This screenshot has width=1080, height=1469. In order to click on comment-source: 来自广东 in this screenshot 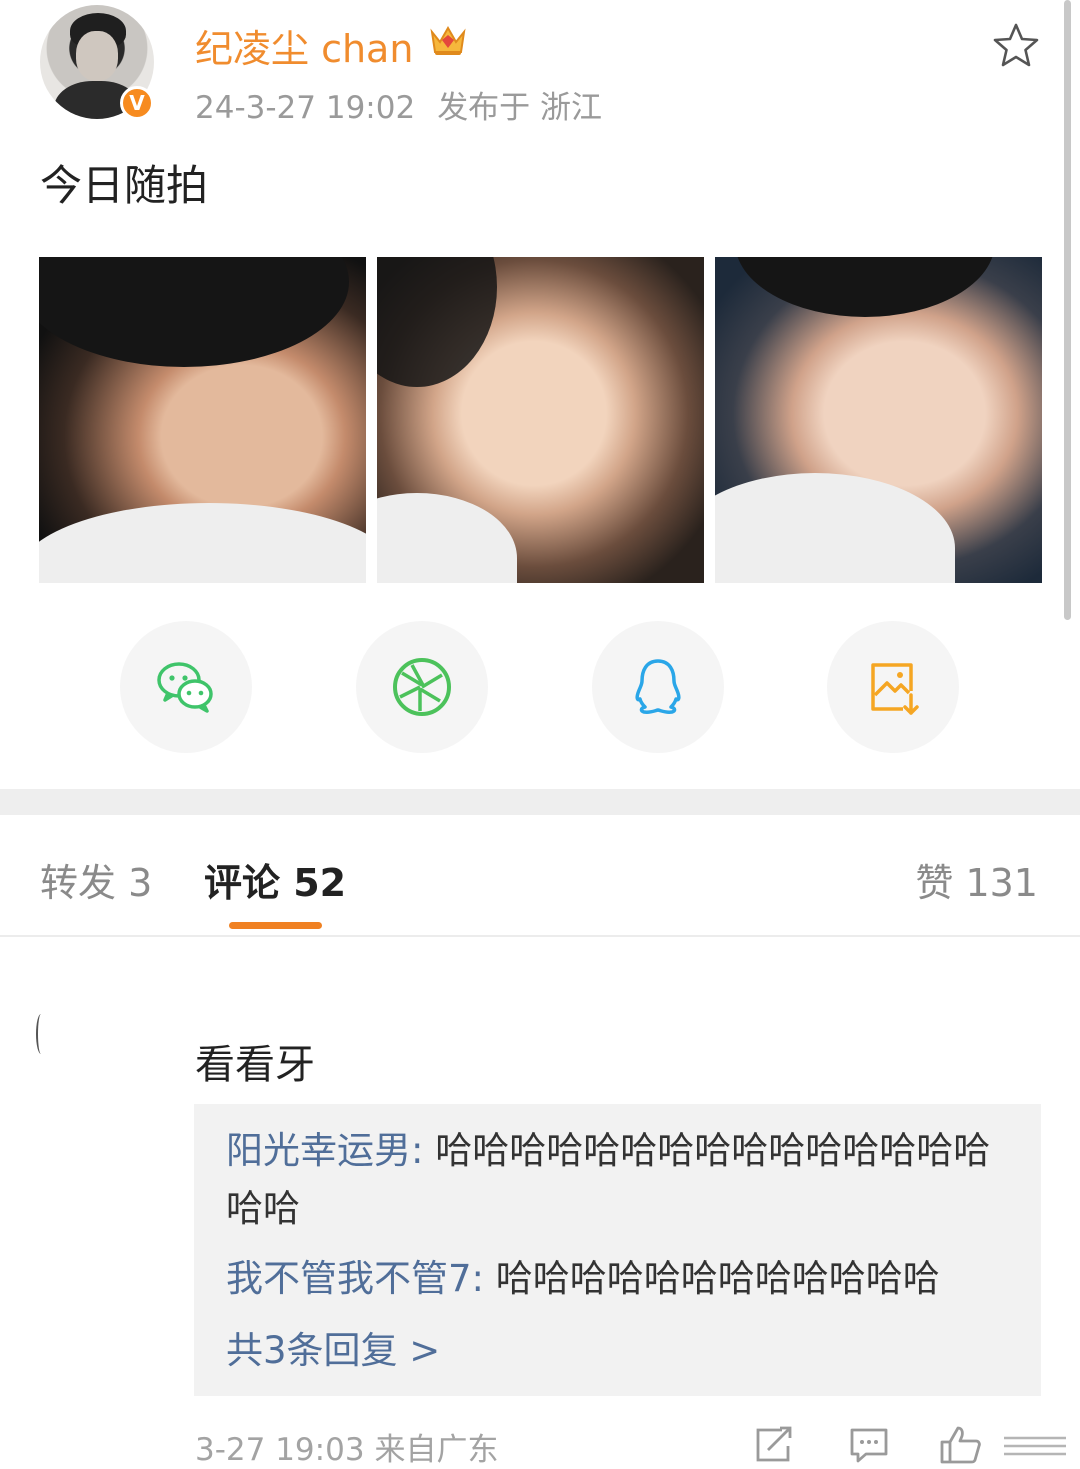, I will do `click(436, 1450)`.